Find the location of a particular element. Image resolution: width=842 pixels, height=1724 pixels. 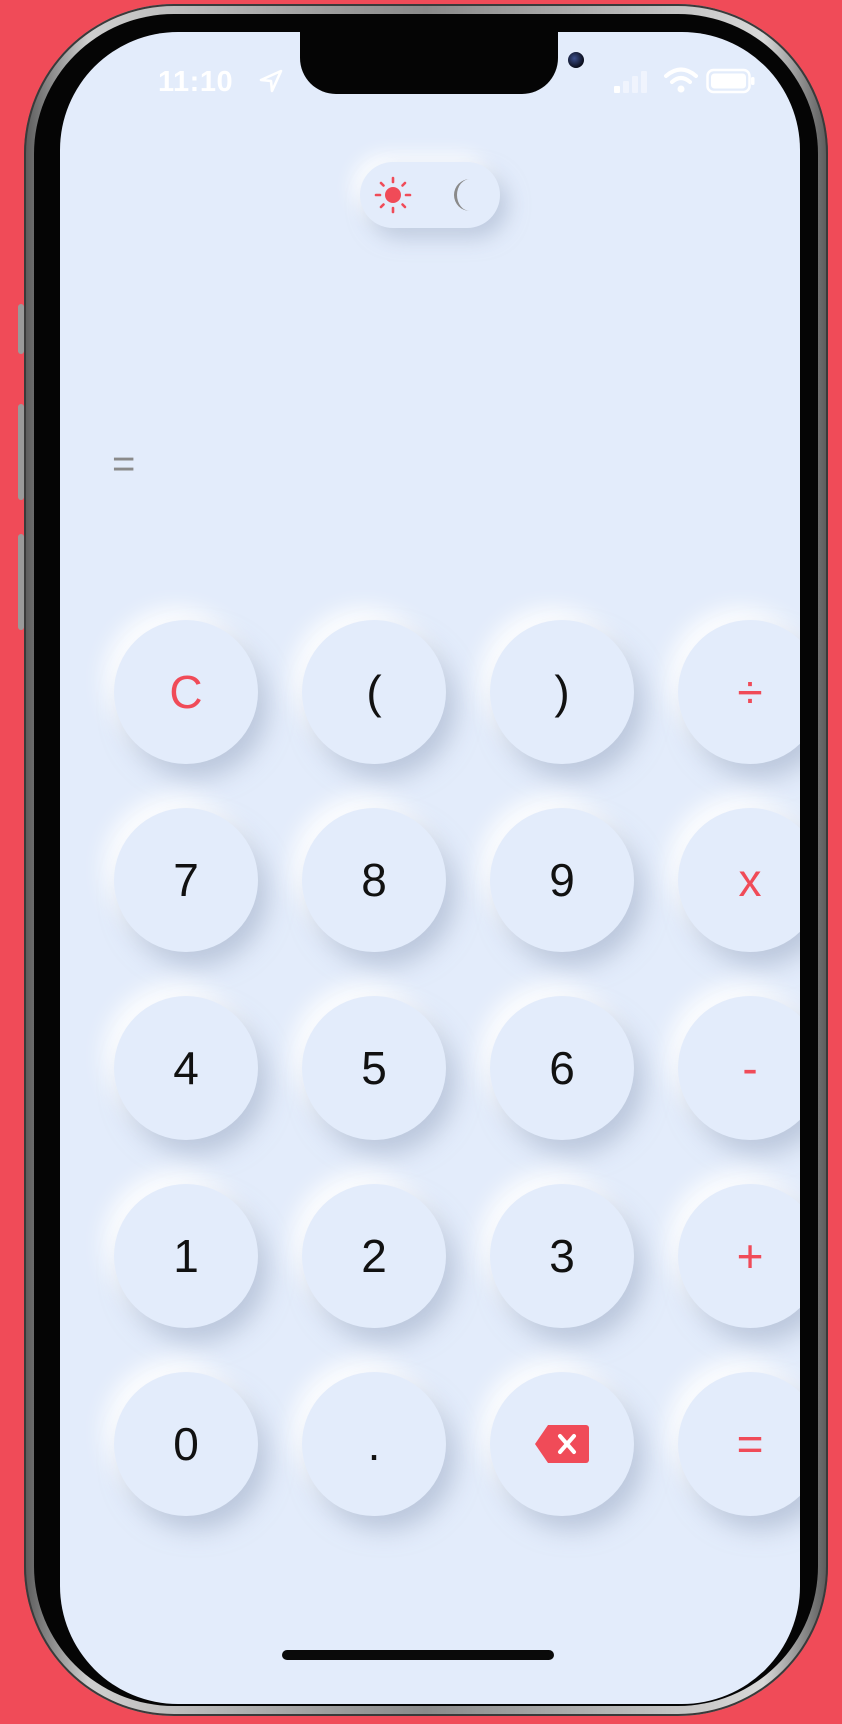

sun-icon is located at coordinates (393, 195).